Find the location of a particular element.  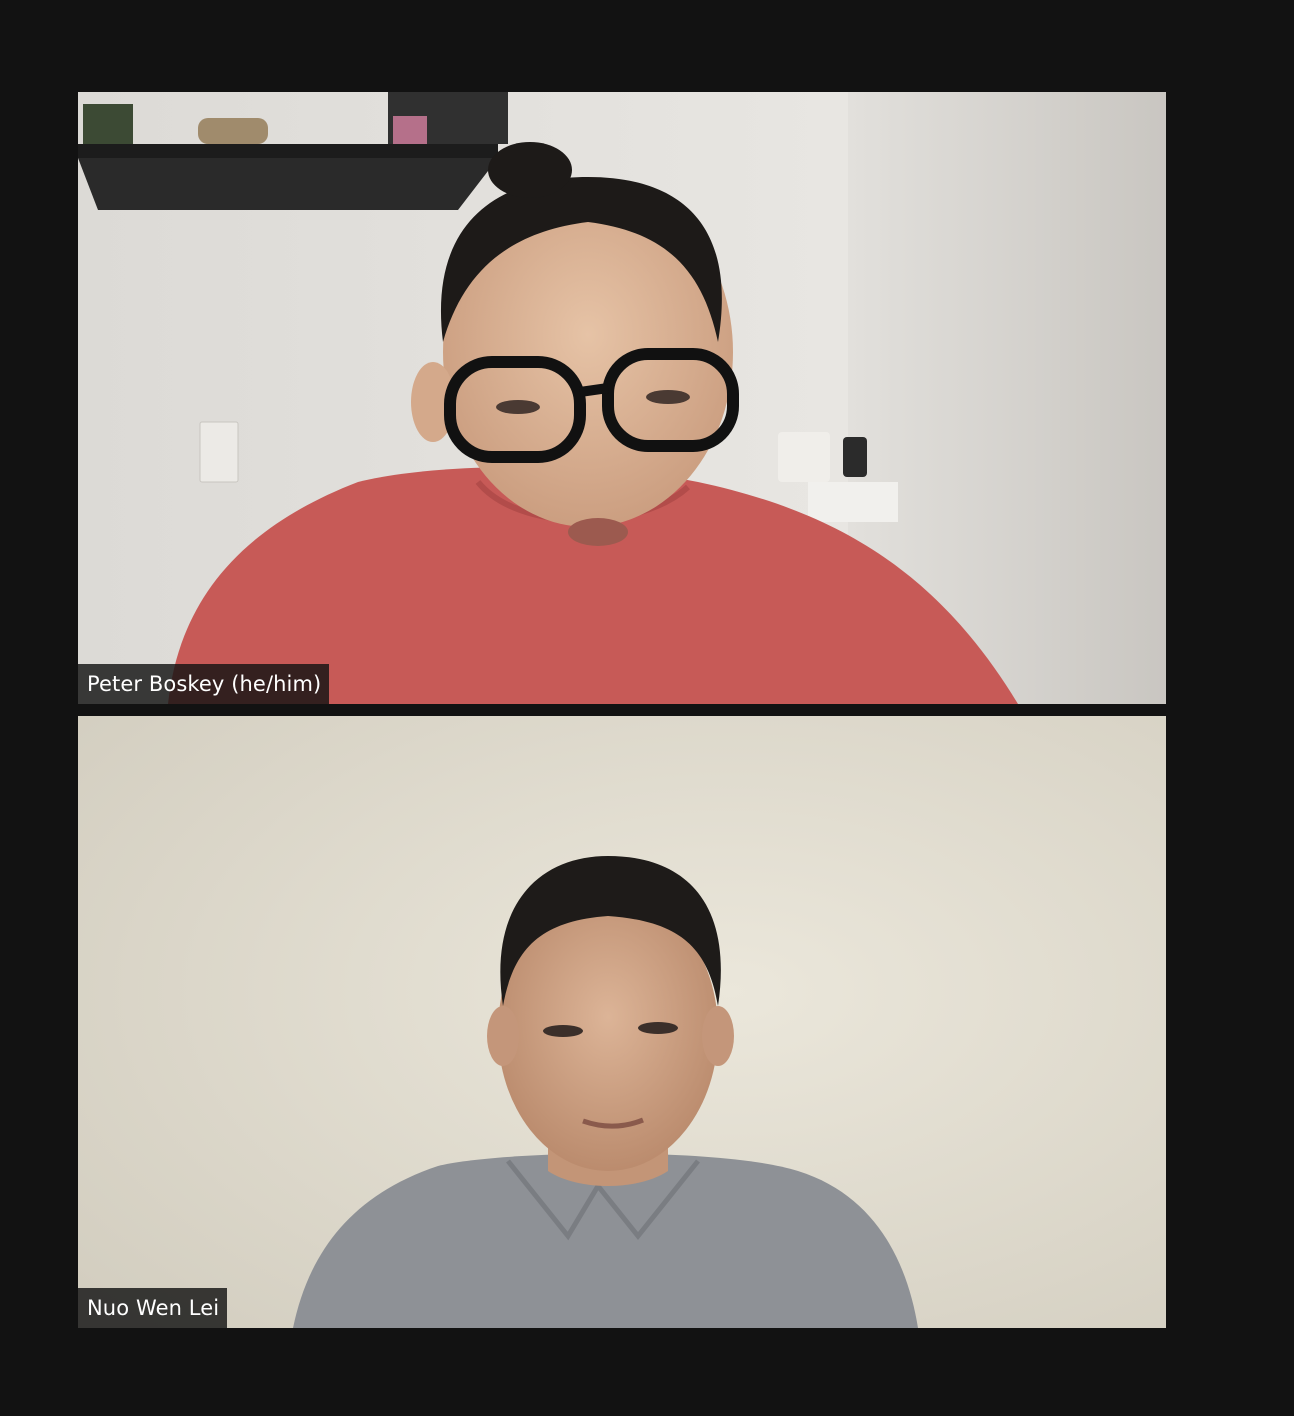

participant-name-label: Nuo Wen Lei is located at coordinates (153, 1308).